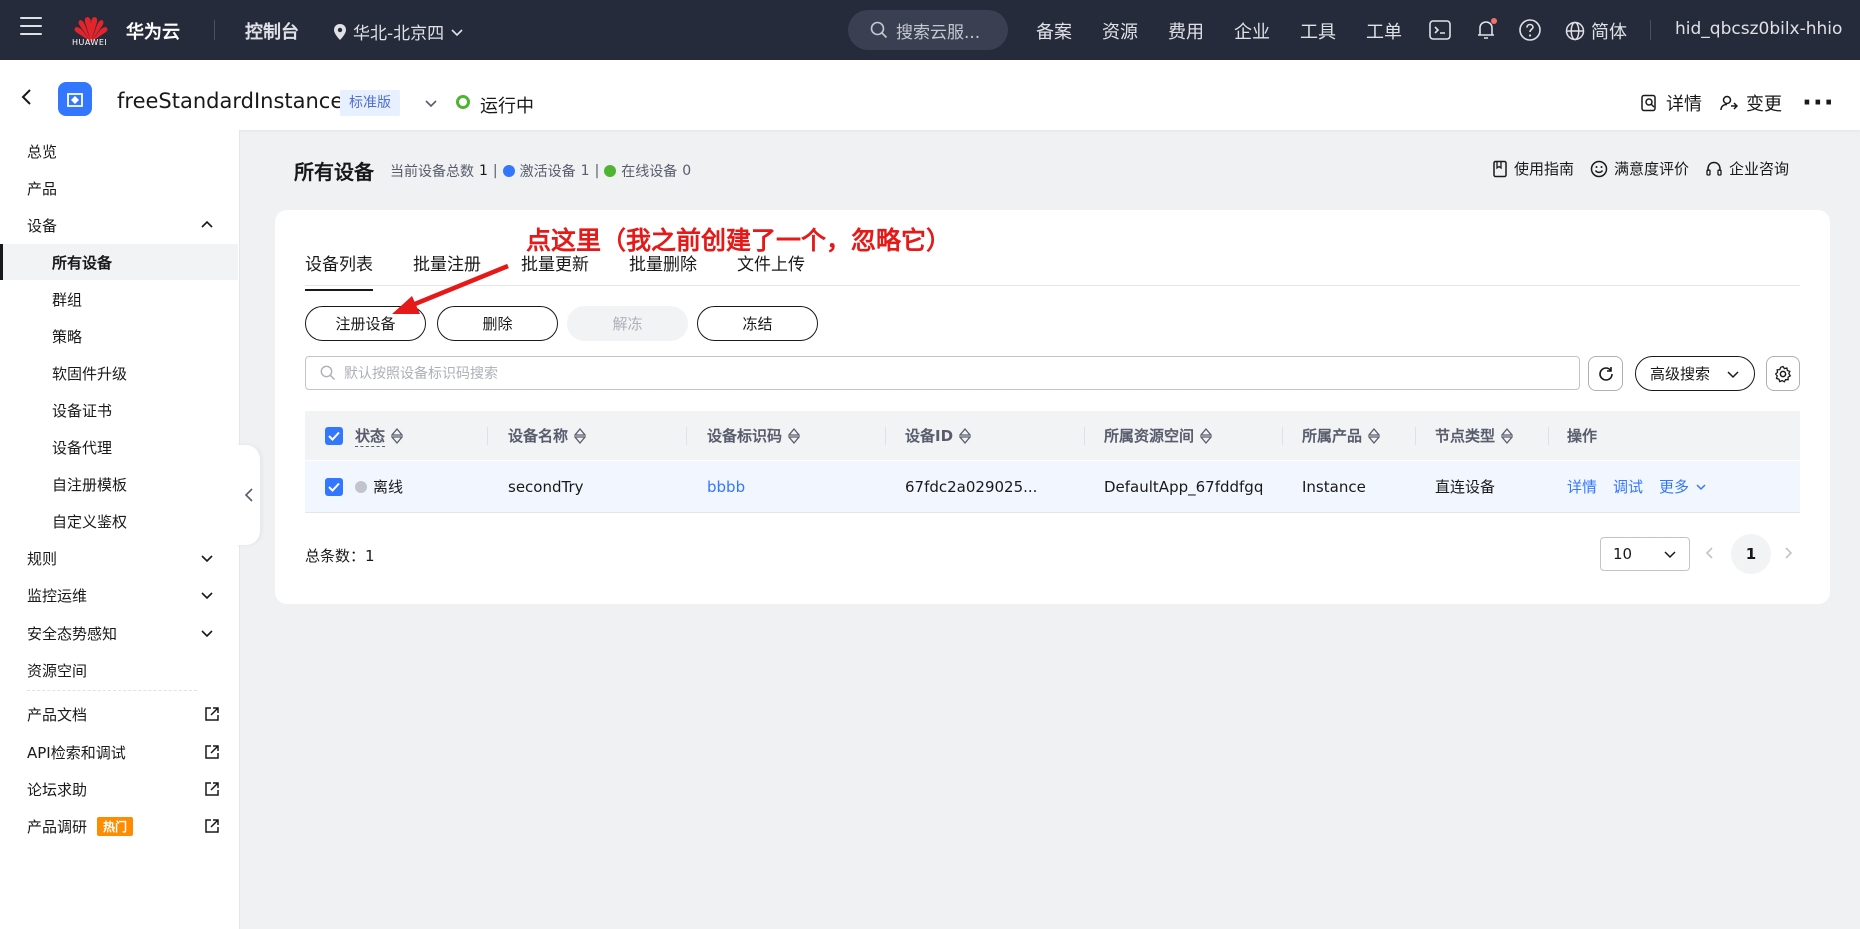  I want to click on enterprise-consult-link: 企业咨询, so click(1747, 168).